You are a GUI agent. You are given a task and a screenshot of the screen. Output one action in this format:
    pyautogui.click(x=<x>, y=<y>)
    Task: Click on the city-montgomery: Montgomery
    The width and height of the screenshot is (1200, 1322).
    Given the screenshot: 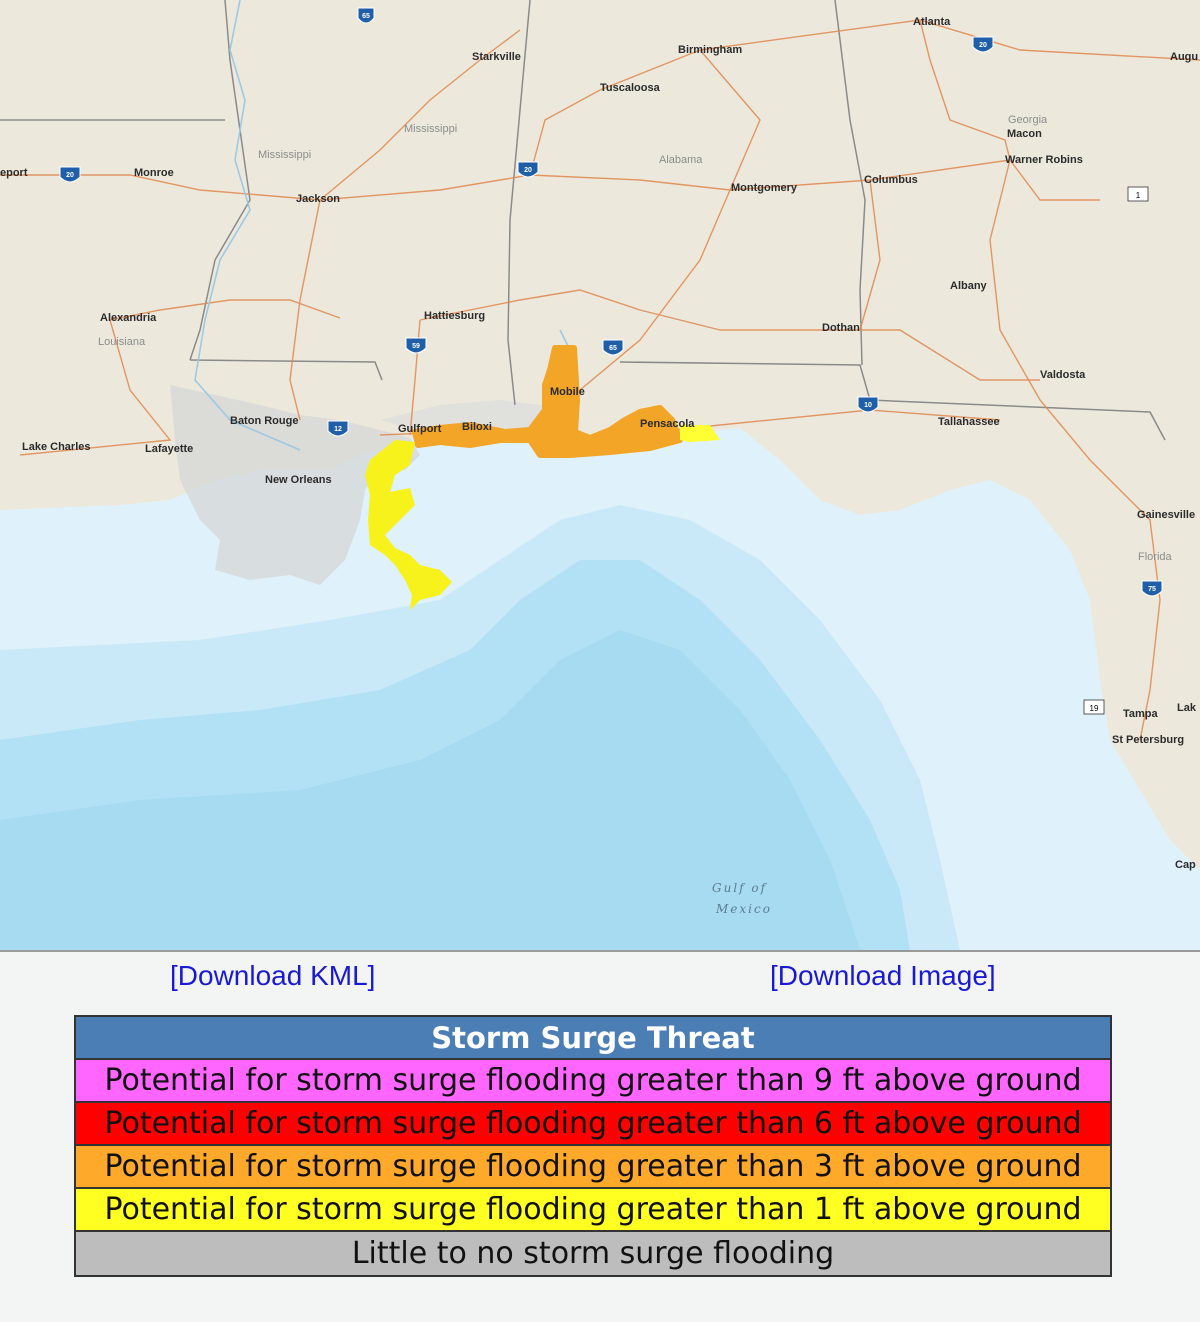 What is the action you would take?
    pyautogui.click(x=764, y=188)
    